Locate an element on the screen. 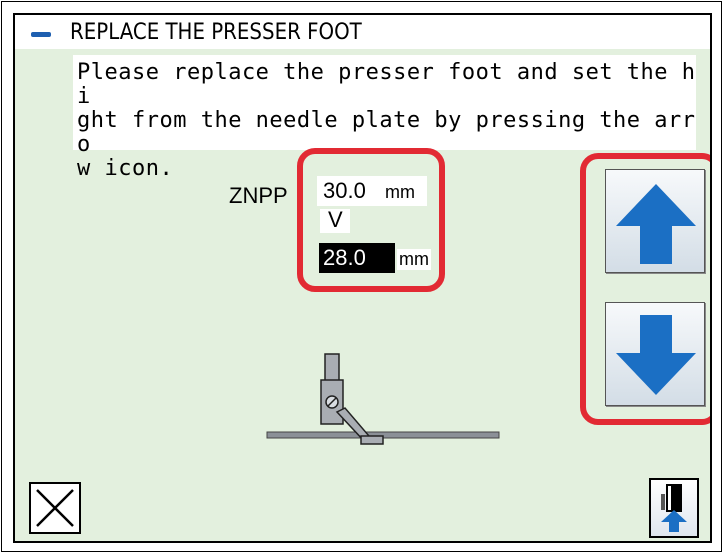  arrow-up-icon is located at coordinates (656, 224).